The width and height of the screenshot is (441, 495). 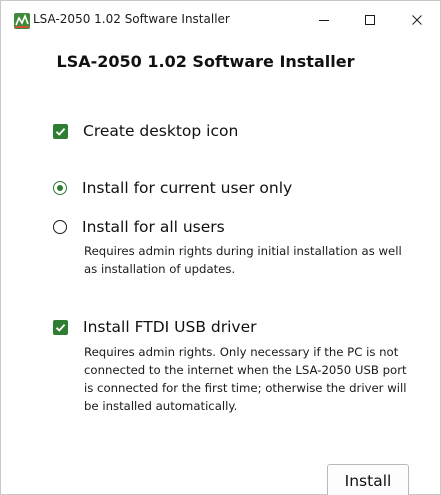 I want to click on ftdi-driver-option: Install FTDI USB driver, so click(x=154, y=327).